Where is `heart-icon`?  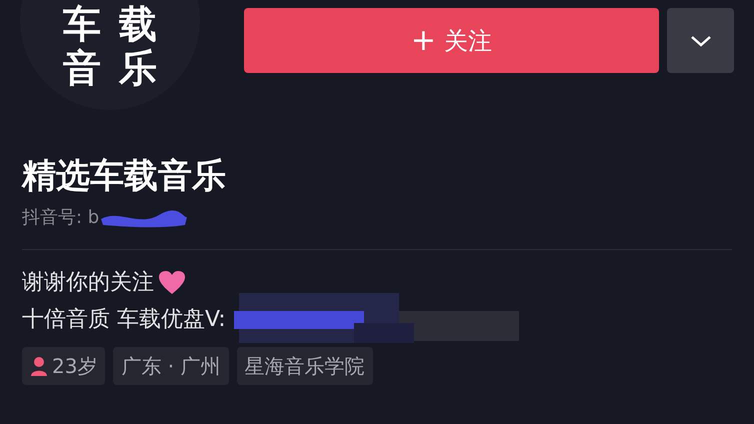
heart-icon is located at coordinates (172, 283).